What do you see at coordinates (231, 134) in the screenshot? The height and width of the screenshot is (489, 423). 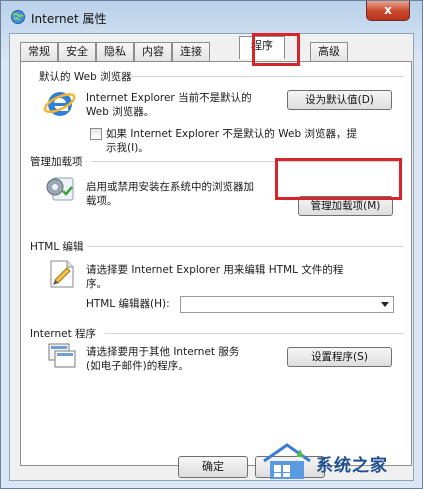 I see `prompt-checkbox-label-line1: 如果 Internet Explorer 不是默认的 Web 浏览器，提` at bounding box center [231, 134].